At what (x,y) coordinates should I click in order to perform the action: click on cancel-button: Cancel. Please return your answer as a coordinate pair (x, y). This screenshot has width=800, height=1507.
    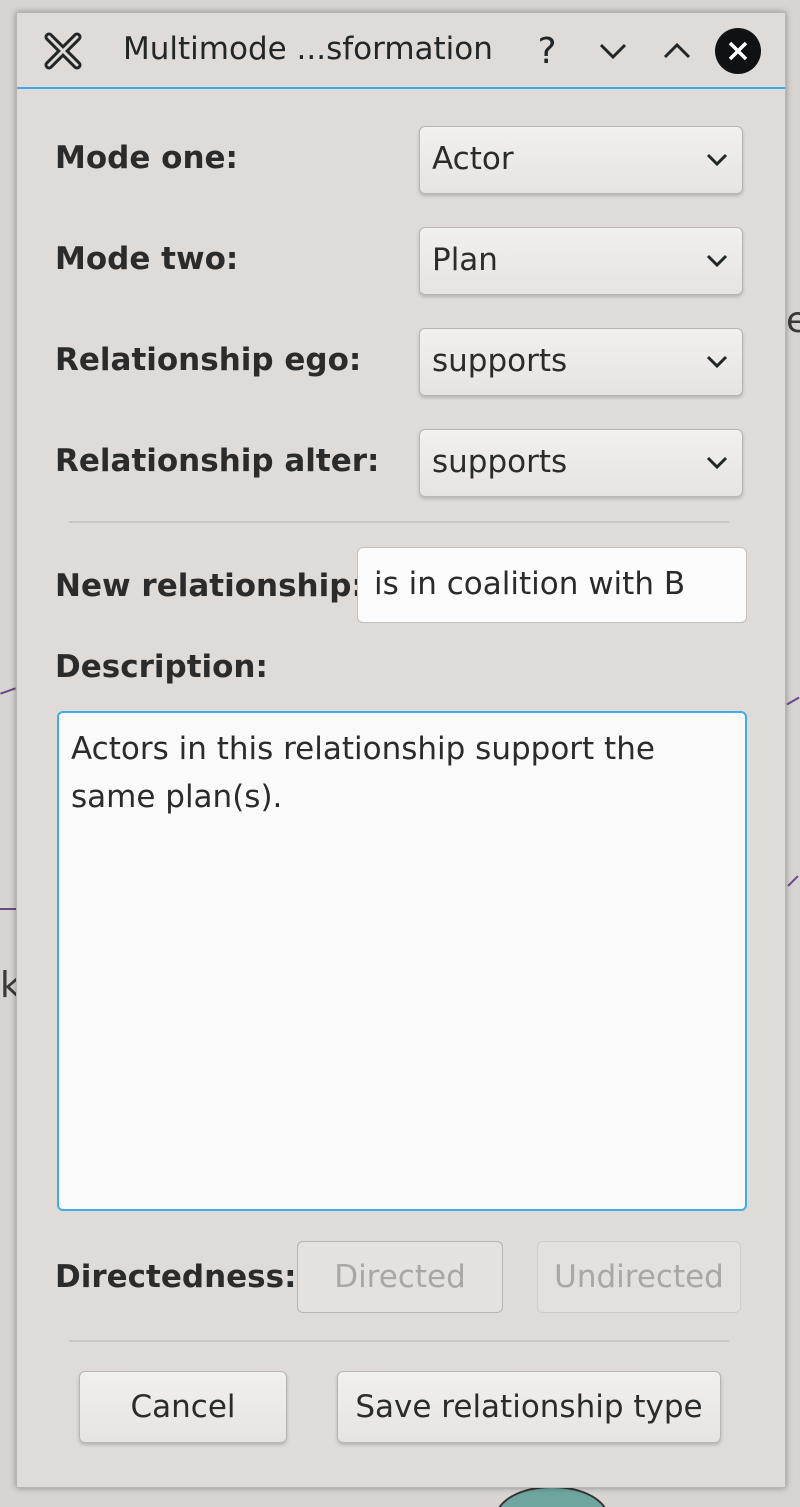
    Looking at the image, I should click on (183, 1407).